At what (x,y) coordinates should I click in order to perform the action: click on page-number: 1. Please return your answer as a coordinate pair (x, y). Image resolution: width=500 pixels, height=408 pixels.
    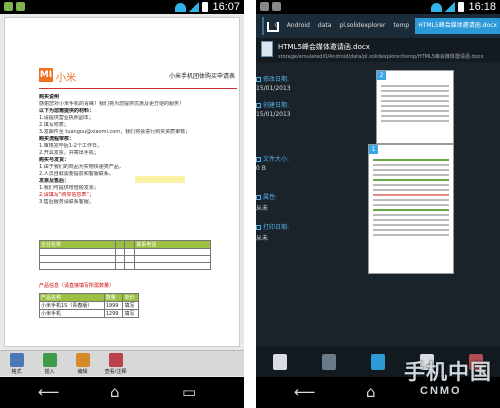
    Looking at the image, I should click on (373, 149).